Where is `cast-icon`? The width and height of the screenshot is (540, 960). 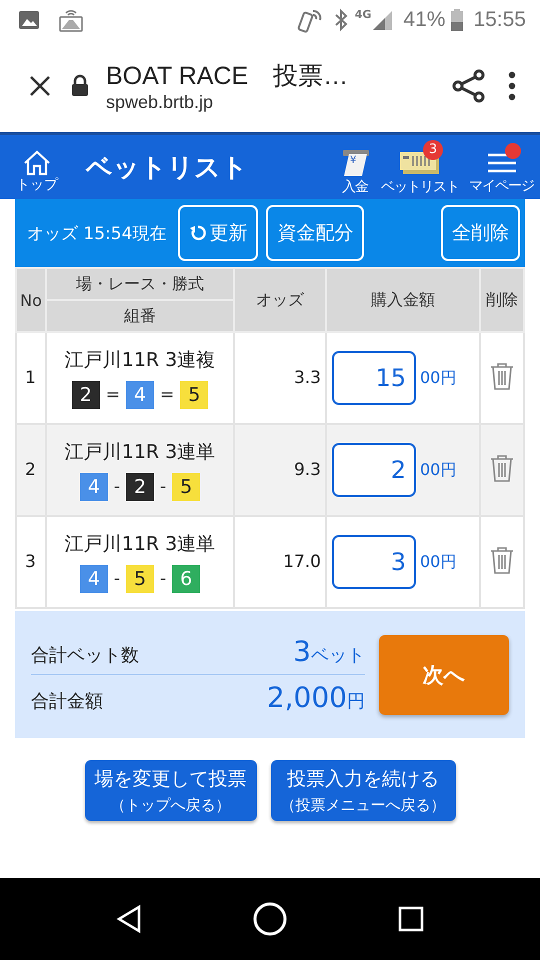 cast-icon is located at coordinates (71, 20).